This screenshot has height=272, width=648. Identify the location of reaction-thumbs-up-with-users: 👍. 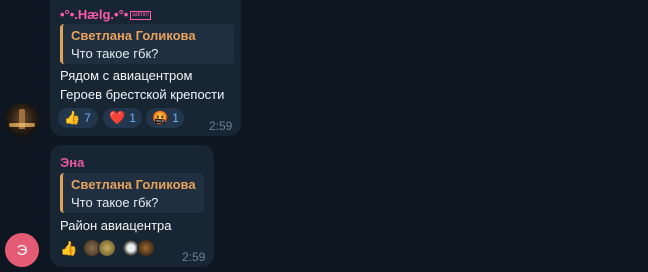
(108, 248).